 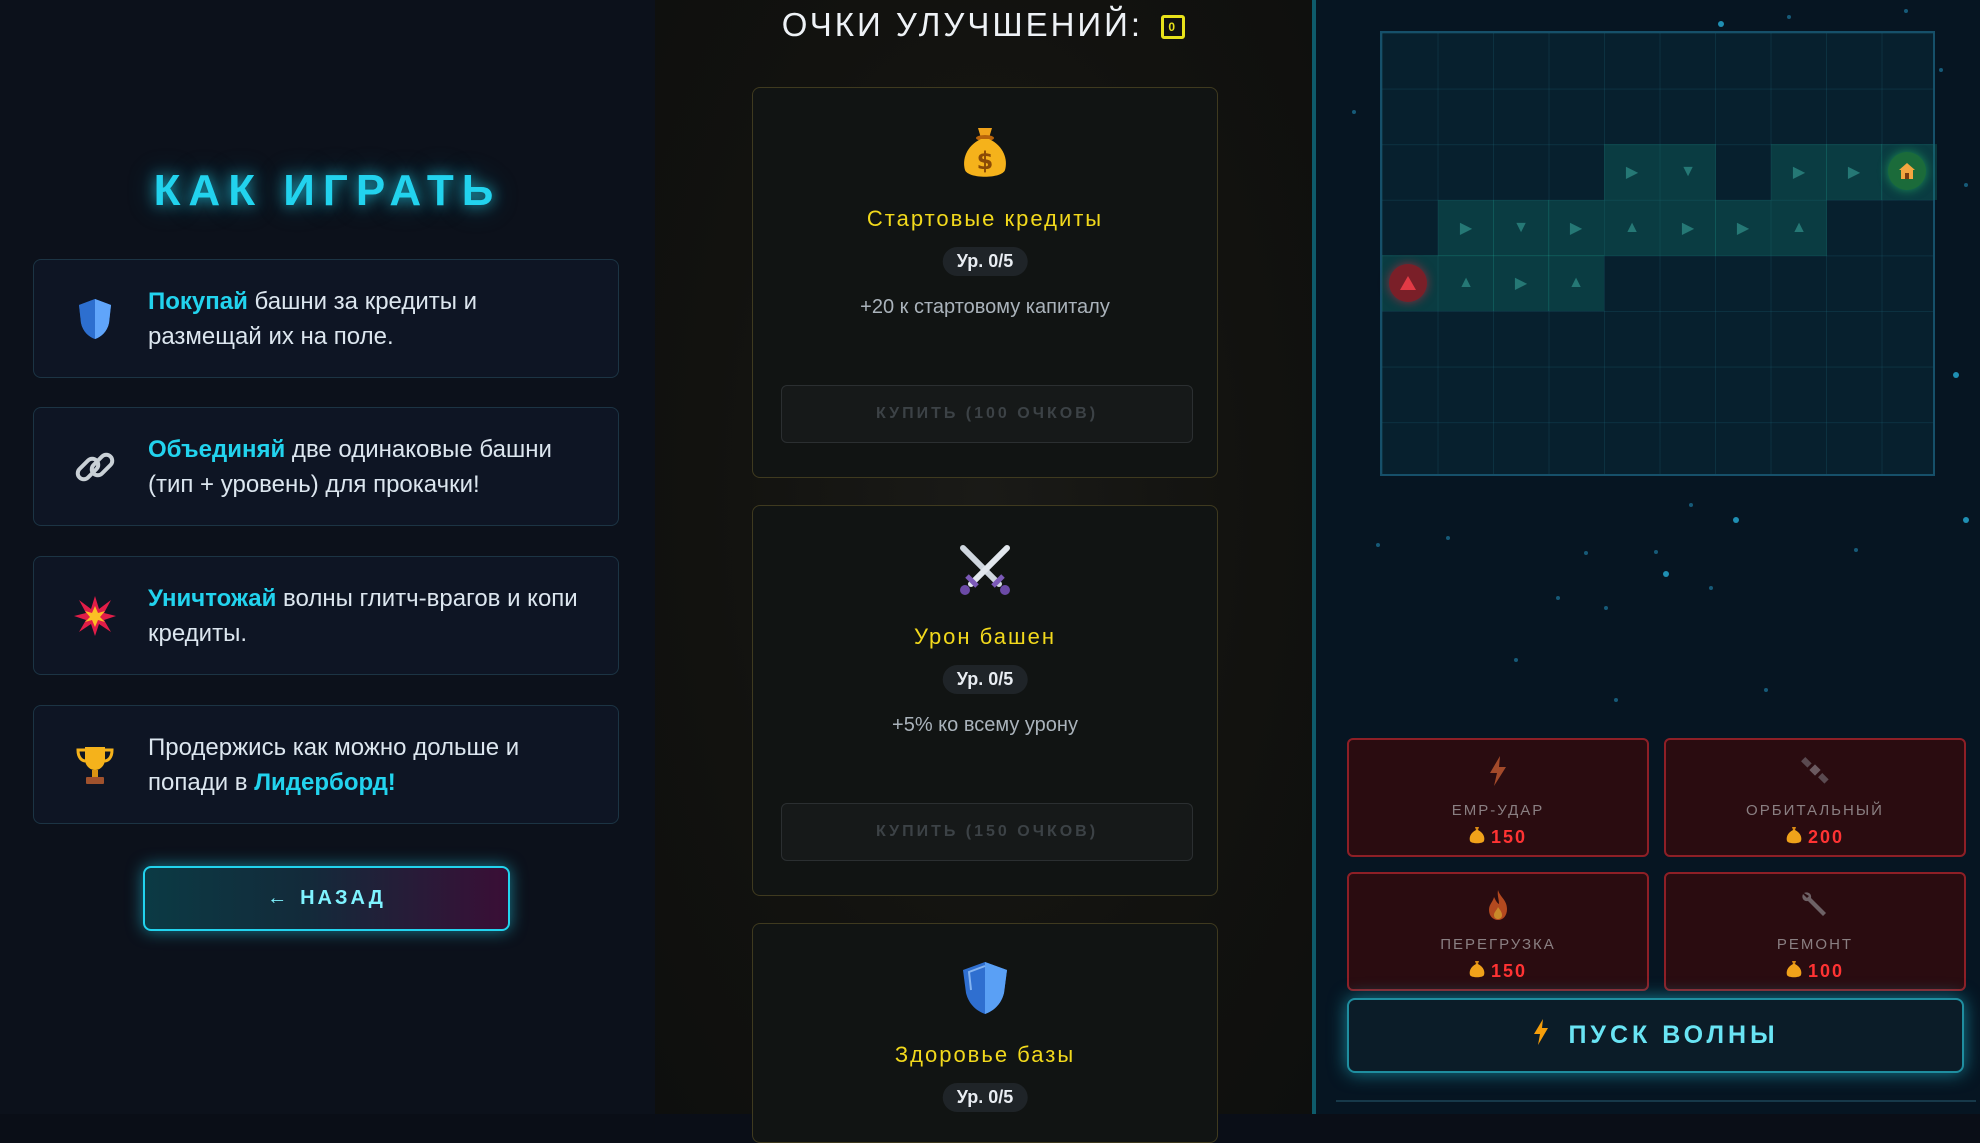 I want to click on wrench-icon, so click(x=1815, y=904).